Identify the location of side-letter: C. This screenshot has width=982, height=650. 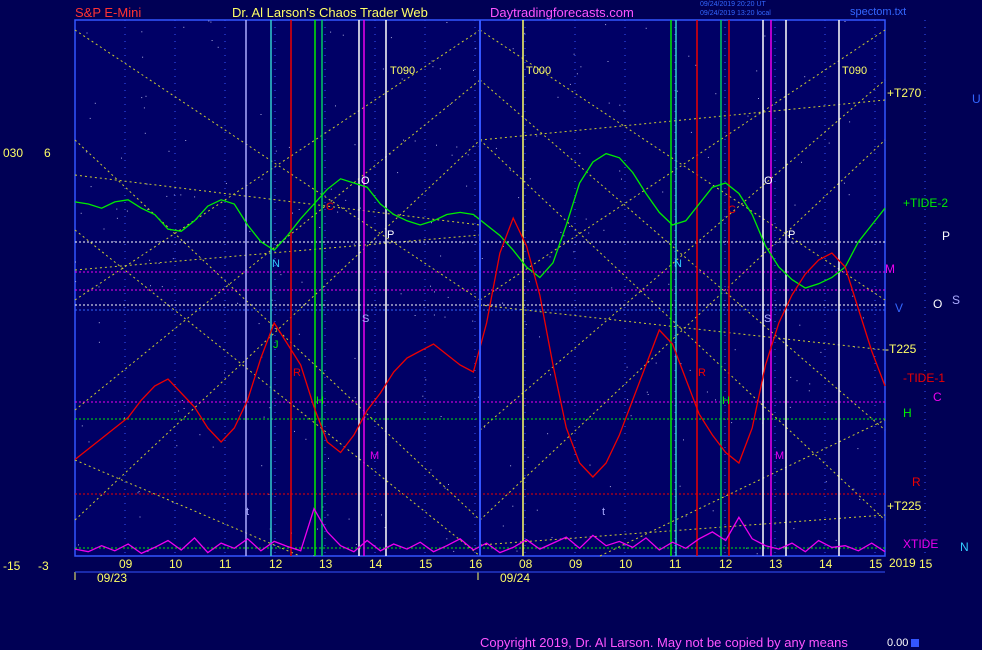
(937, 397).